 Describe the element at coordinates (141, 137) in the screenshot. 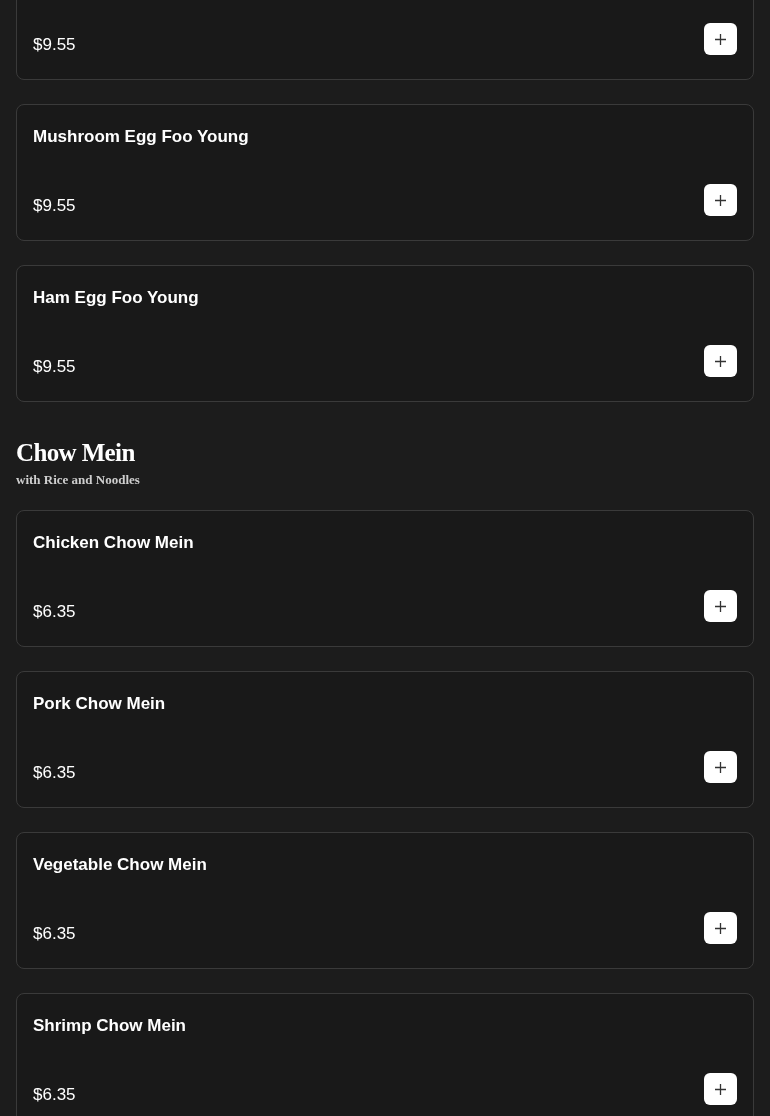

I see `item-name: Mushroom Egg Foo Young` at that location.